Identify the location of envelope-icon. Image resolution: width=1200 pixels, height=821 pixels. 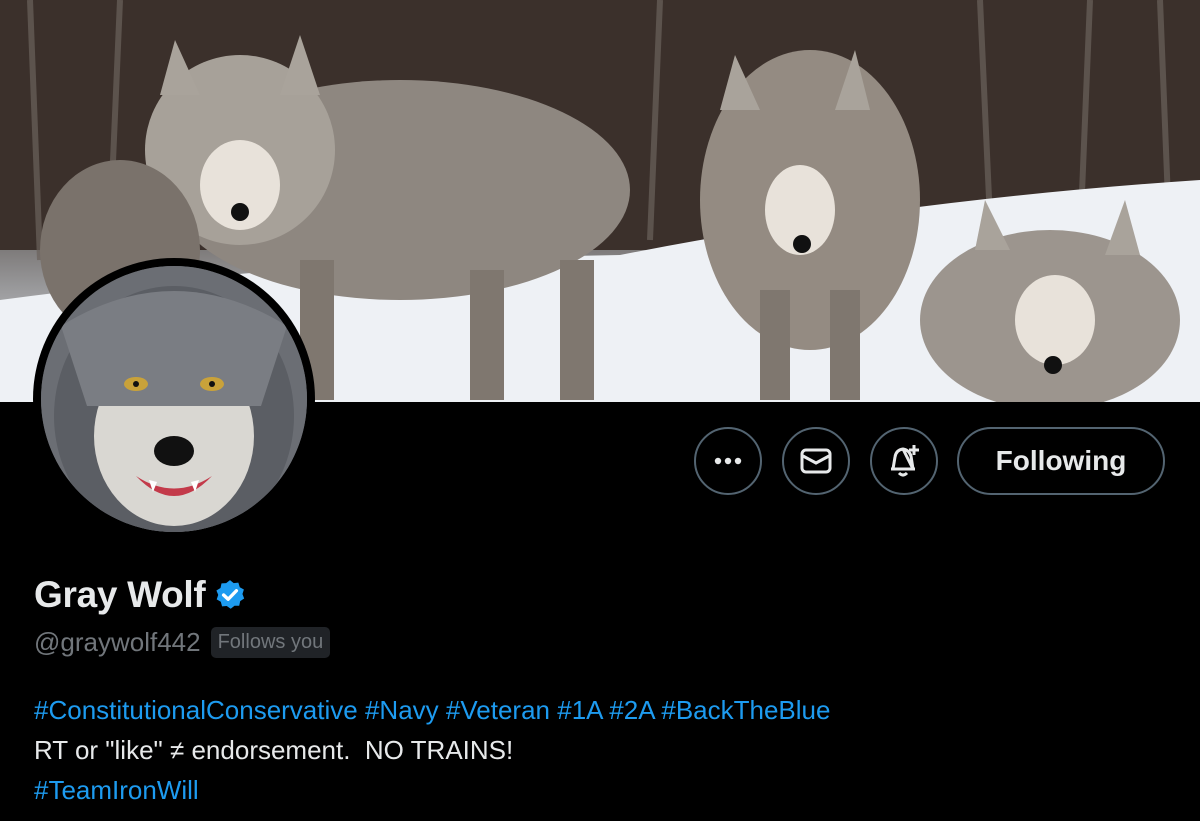
(816, 461).